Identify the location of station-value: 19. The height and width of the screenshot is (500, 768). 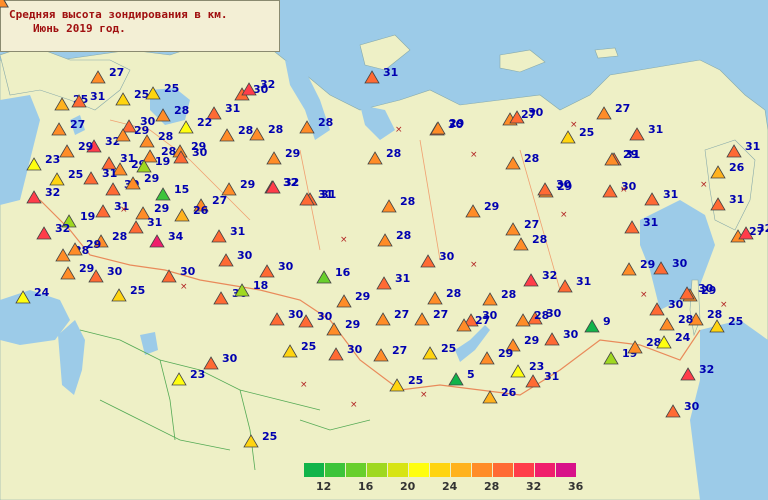
(88, 216).